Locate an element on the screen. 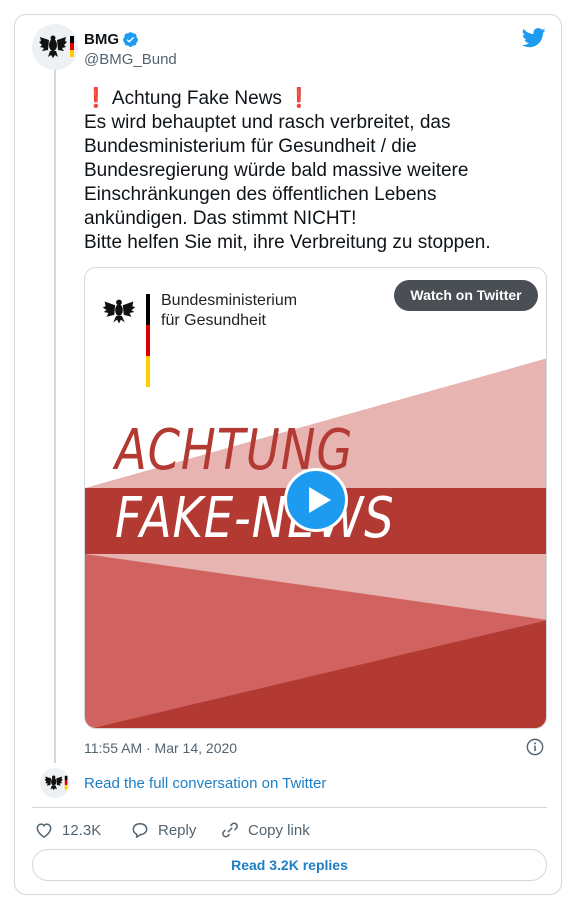  verified-badge-icon is located at coordinates (130, 39).